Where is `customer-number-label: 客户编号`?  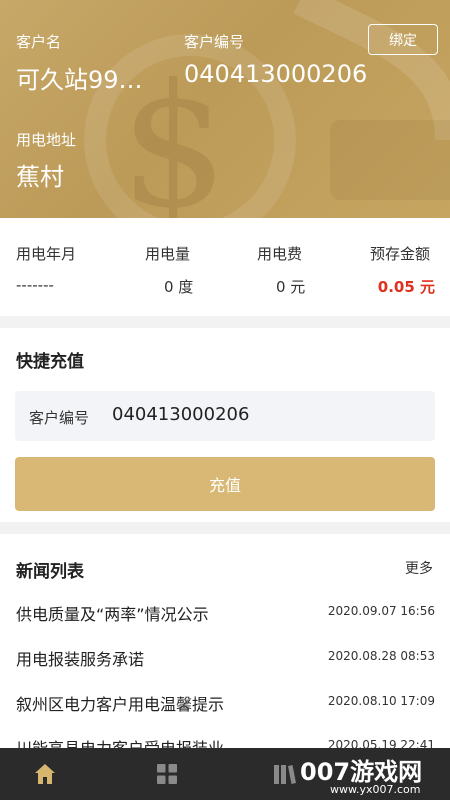
customer-number-label: 客户编号 is located at coordinates (214, 42).